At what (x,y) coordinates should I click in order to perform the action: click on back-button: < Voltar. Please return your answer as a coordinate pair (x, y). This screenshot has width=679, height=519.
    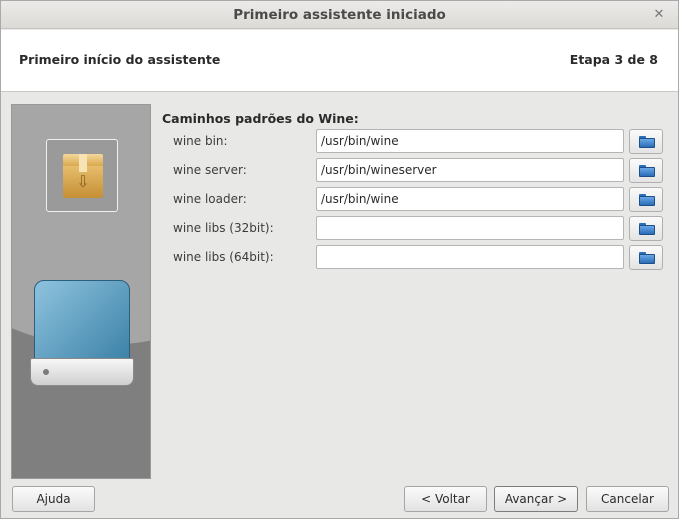
    Looking at the image, I should click on (445, 499).